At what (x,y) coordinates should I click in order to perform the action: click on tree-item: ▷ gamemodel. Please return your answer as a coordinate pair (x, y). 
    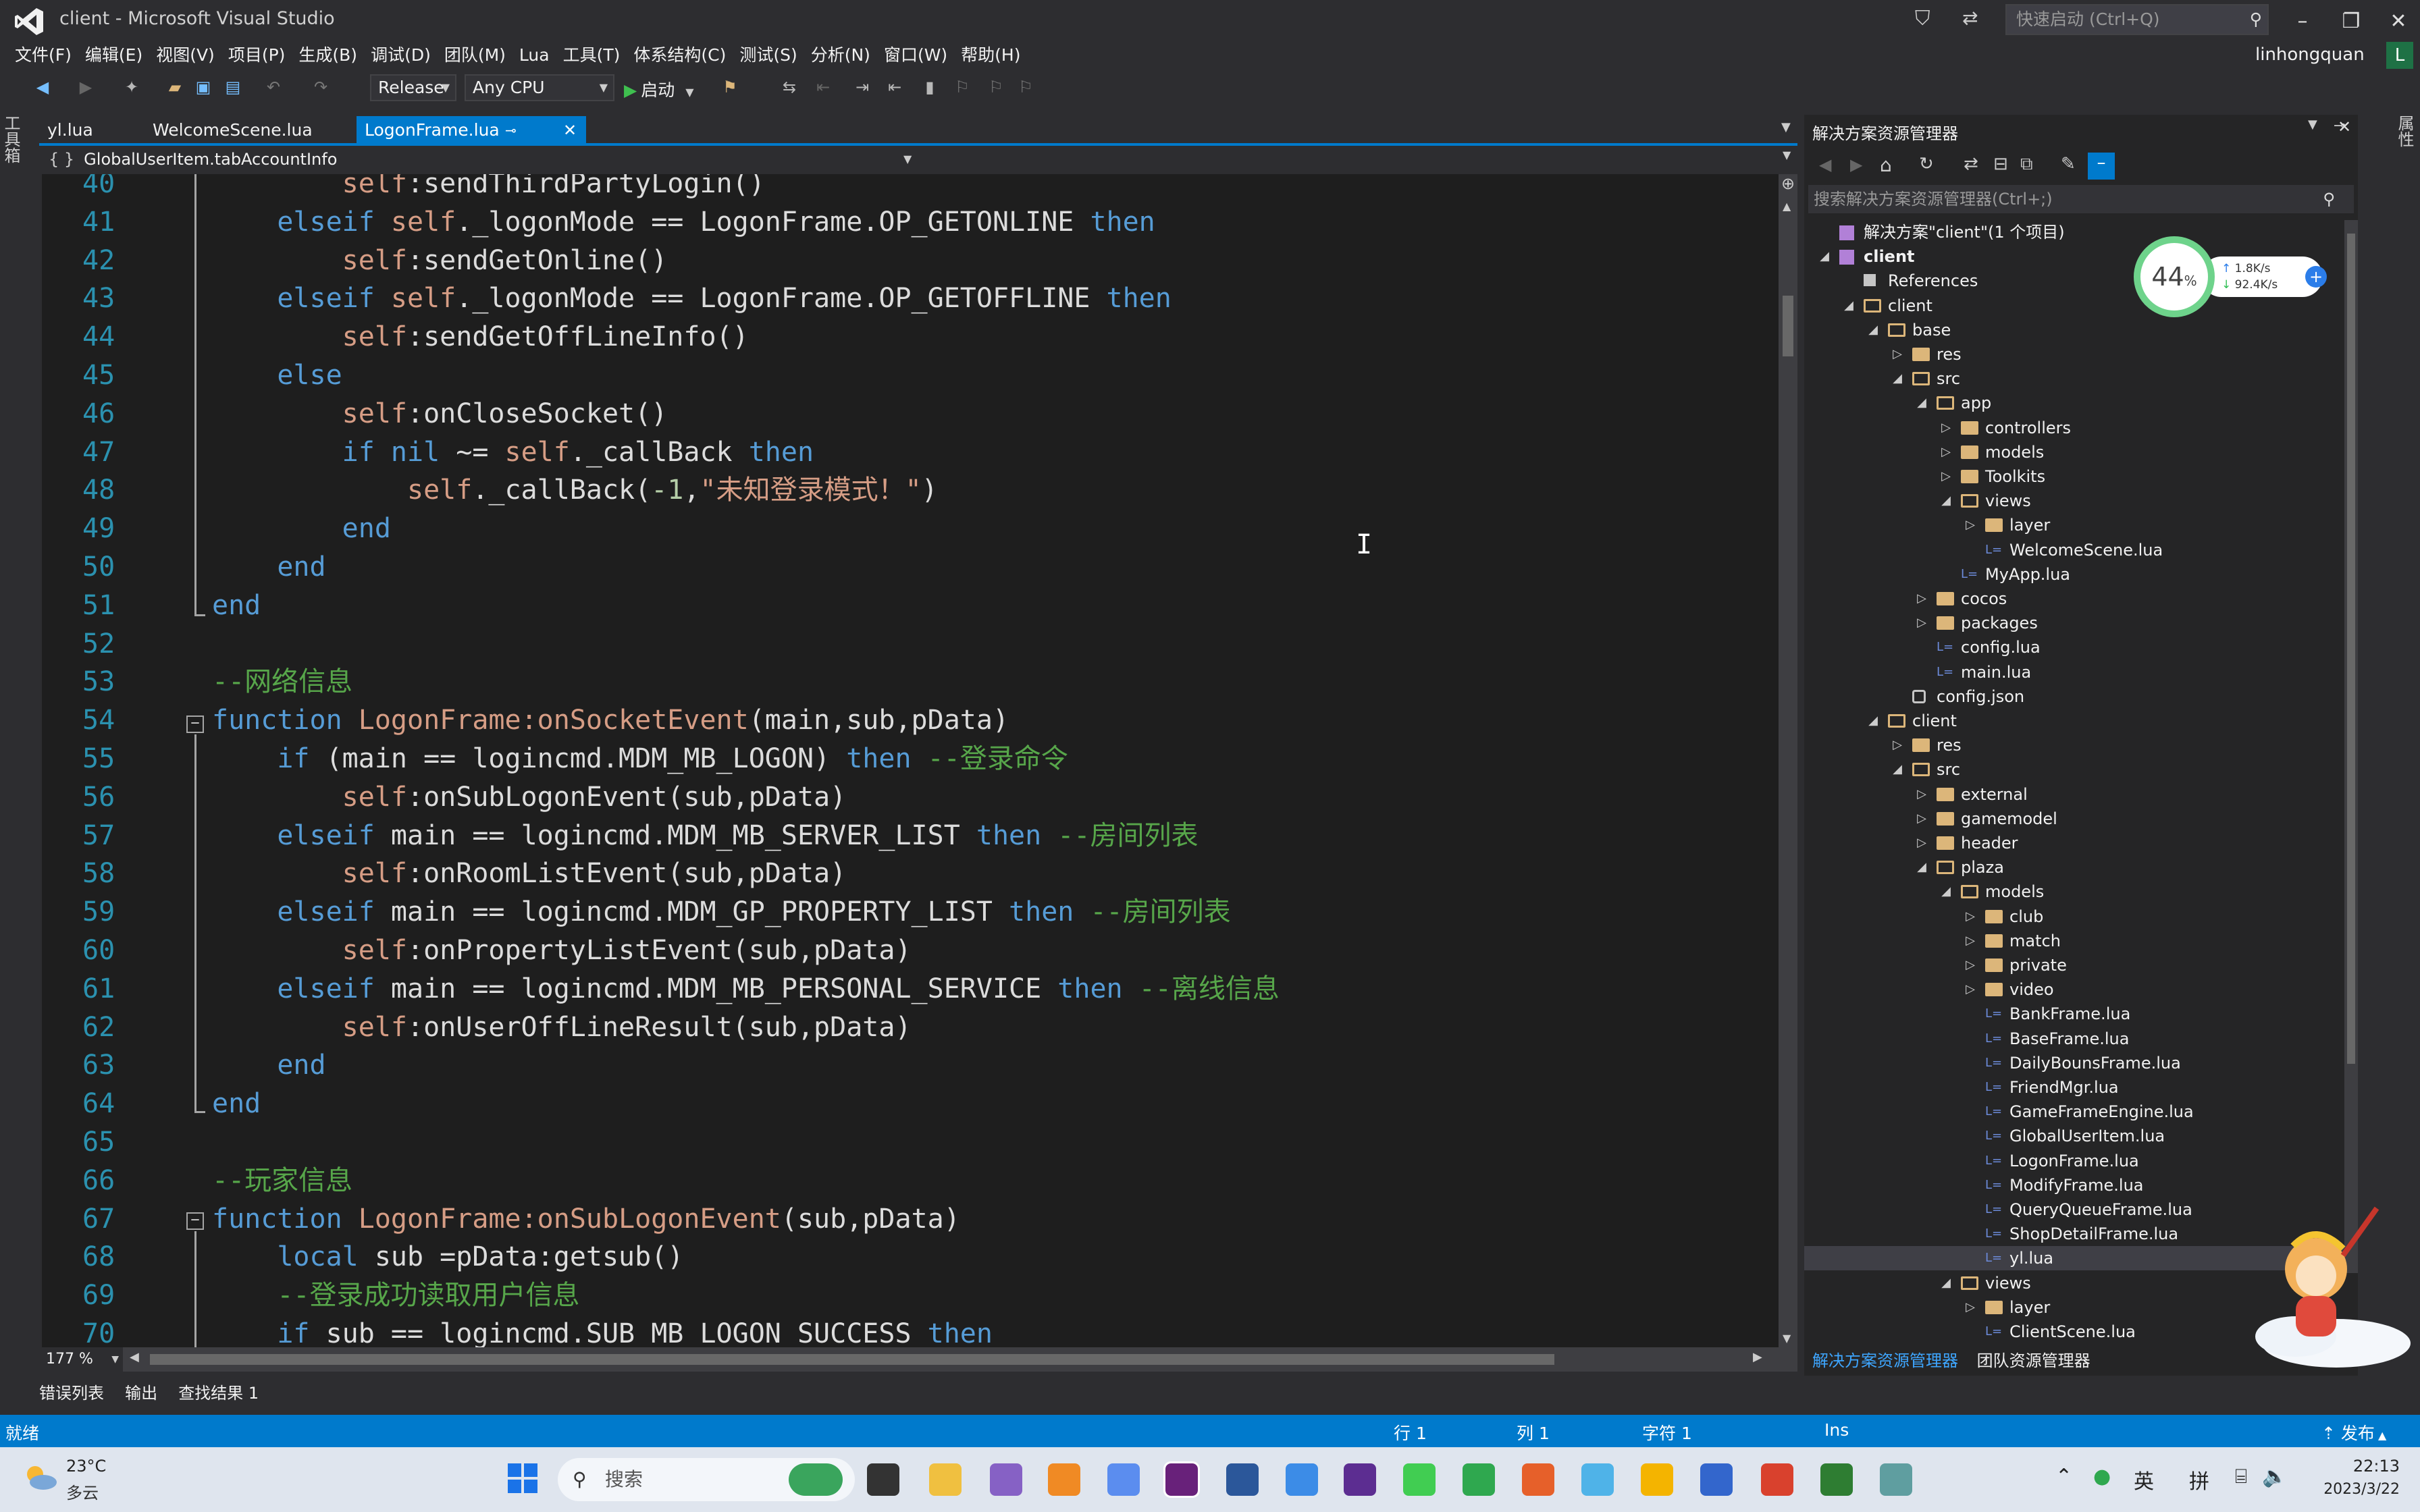
    Looking at the image, I should click on (2079, 819).